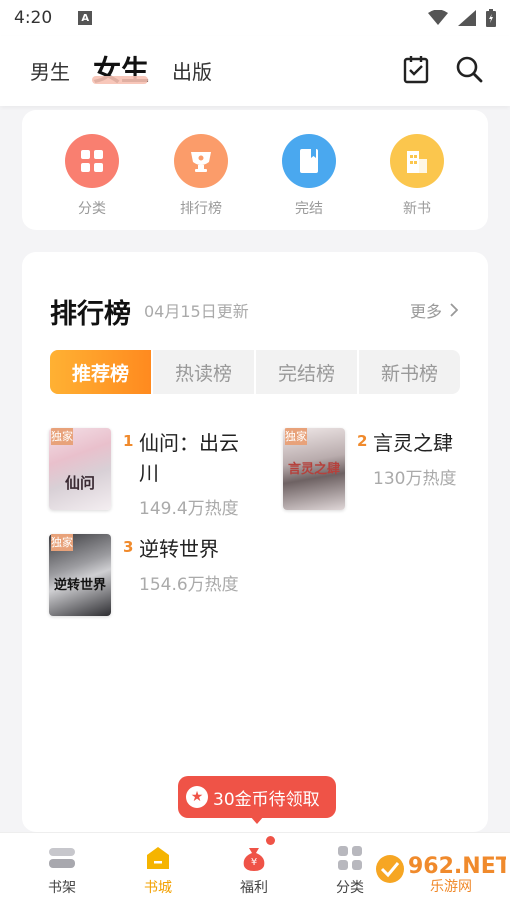 This screenshot has width=510, height=906. Describe the element at coordinates (270, 840) in the screenshot. I see `notification-dot` at that location.